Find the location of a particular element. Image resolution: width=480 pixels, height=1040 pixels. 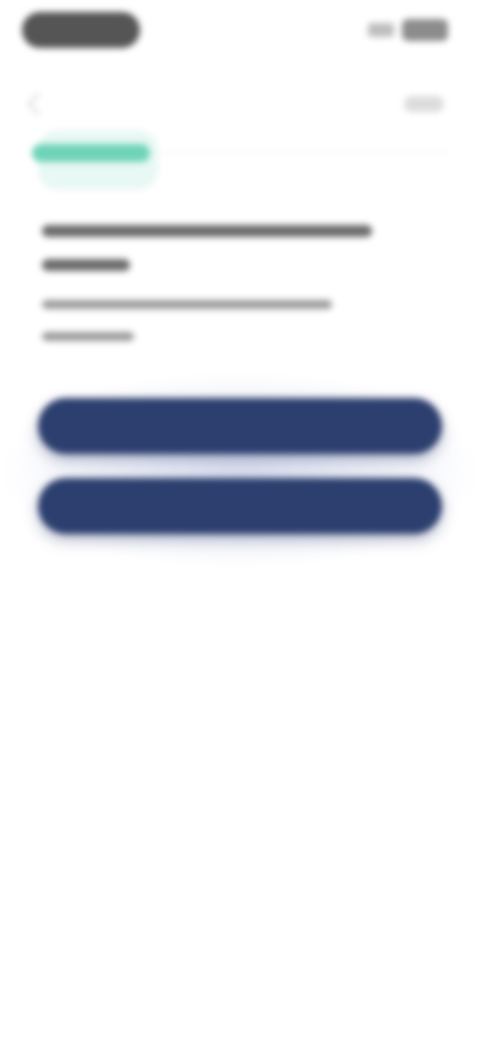

secondary-button is located at coordinates (240, 506).